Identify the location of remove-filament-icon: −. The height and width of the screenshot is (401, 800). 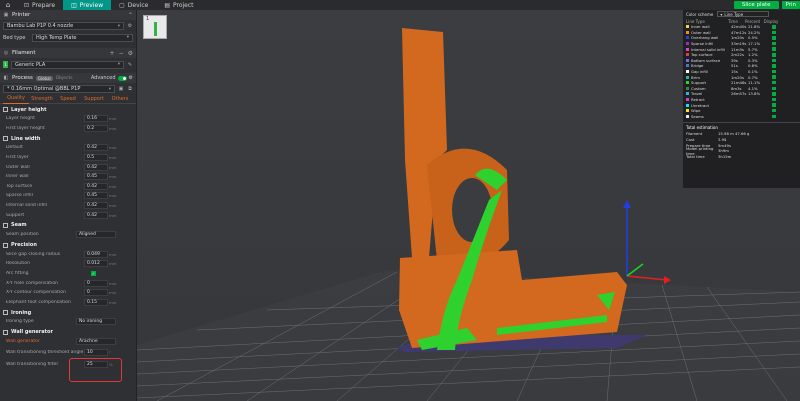
(121, 53).